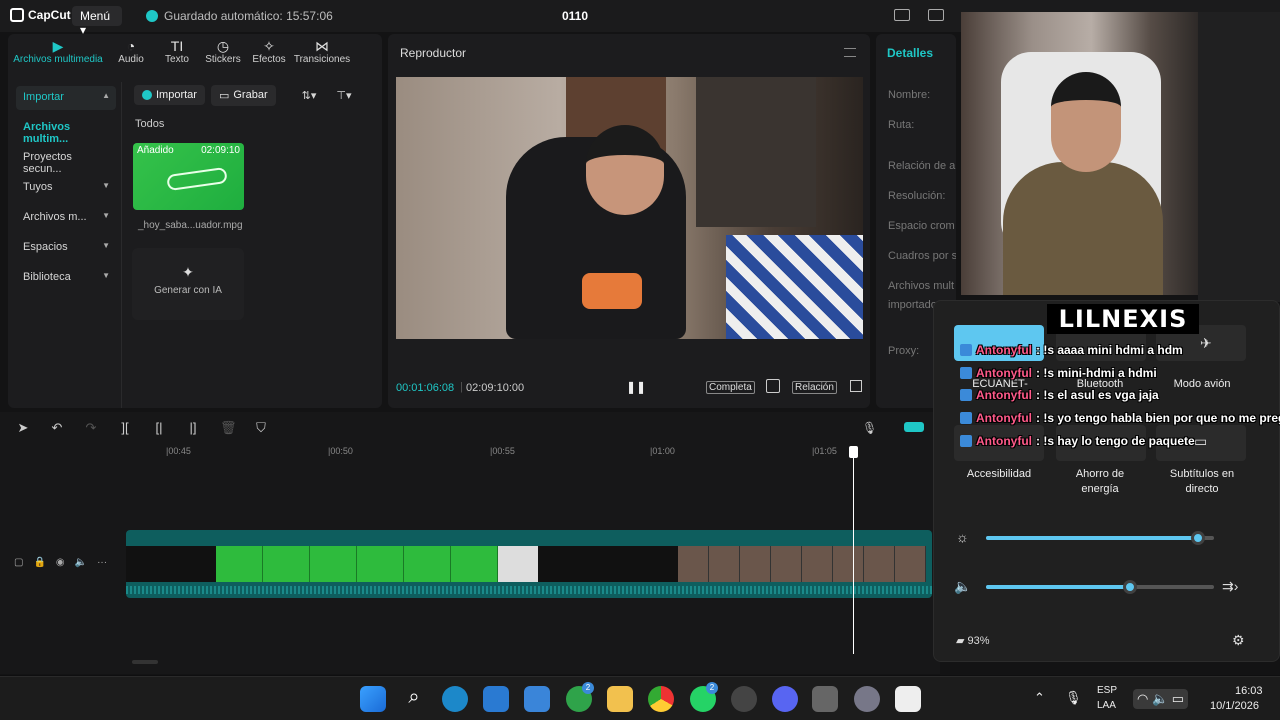 This screenshot has height=720, width=1280. Describe the element at coordinates (60, 562) in the screenshot. I see `eye-icon: ◉` at that location.